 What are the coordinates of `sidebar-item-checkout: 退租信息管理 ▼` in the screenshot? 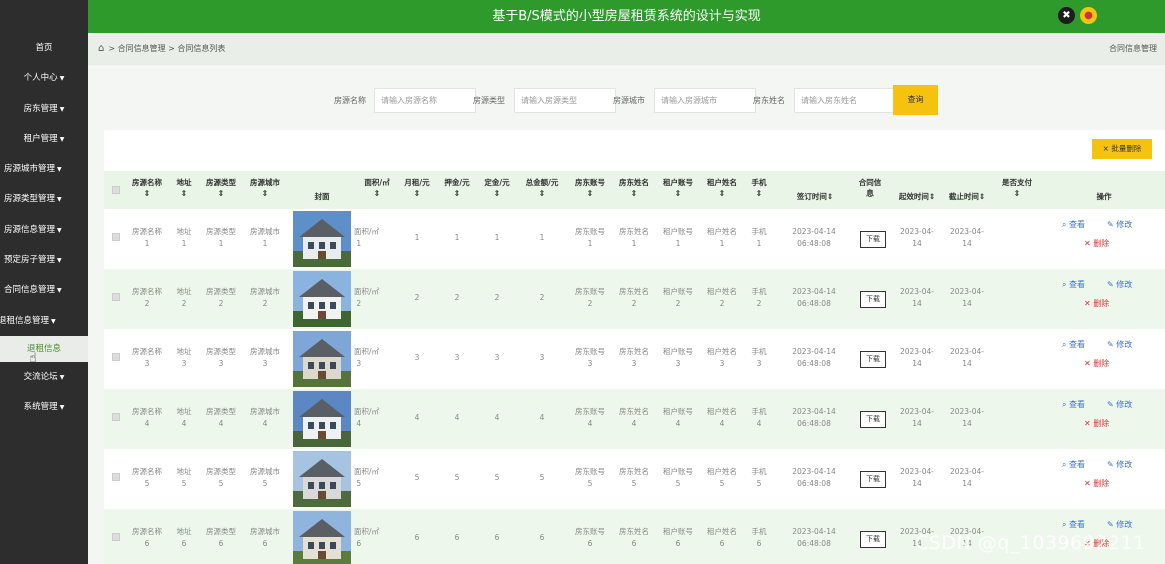 It's located at (44, 321).